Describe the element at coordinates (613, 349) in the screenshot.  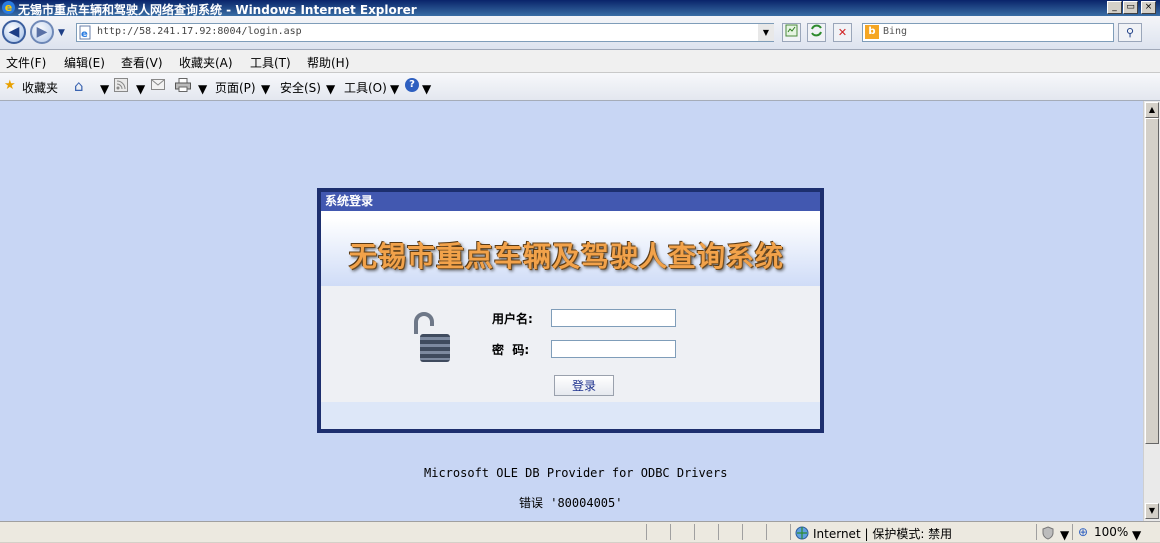
I see `password-field` at that location.